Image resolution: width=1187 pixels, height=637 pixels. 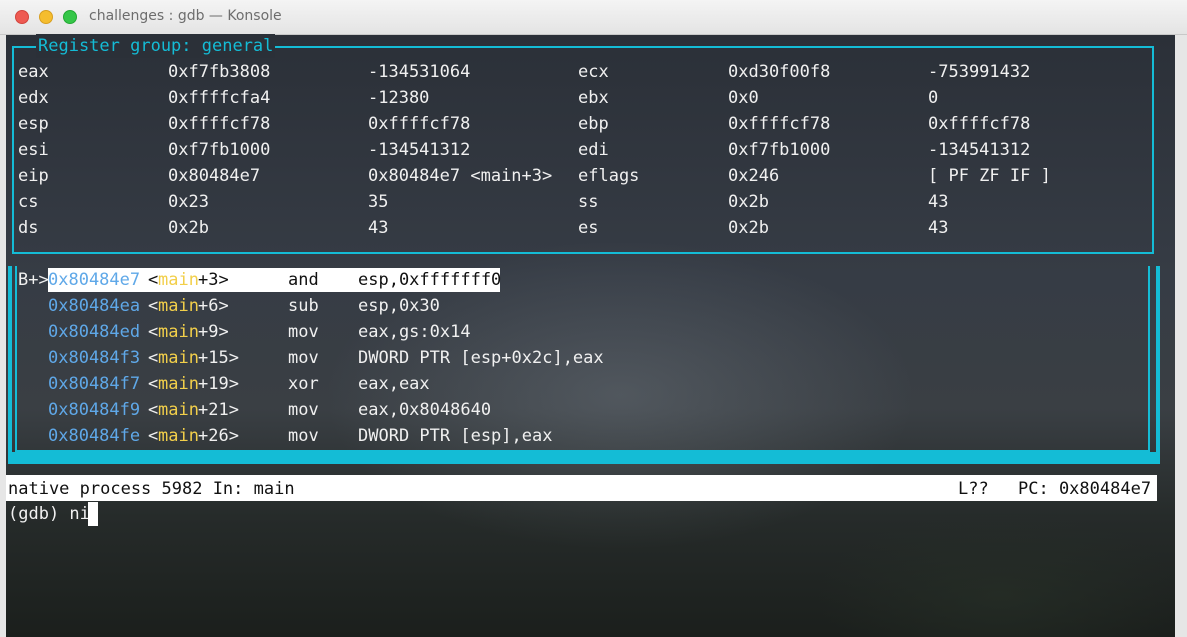 I want to click on register-name: ebx, so click(x=593, y=98).